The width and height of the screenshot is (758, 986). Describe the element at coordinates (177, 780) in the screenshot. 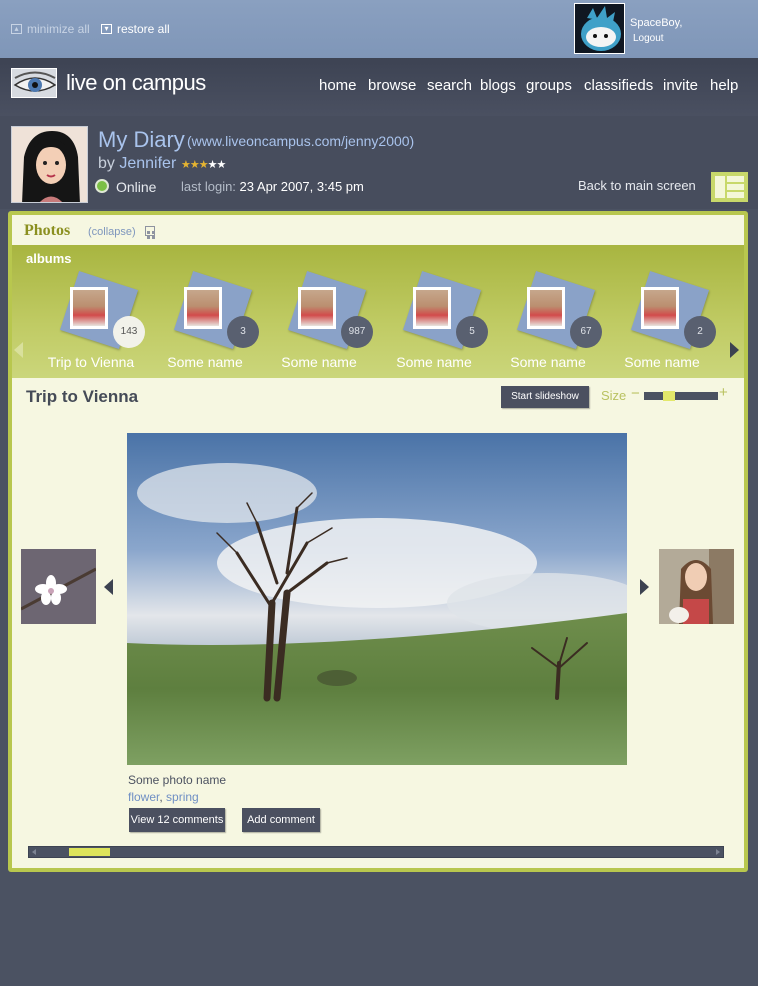

I see `photo-name: Some photo name` at that location.